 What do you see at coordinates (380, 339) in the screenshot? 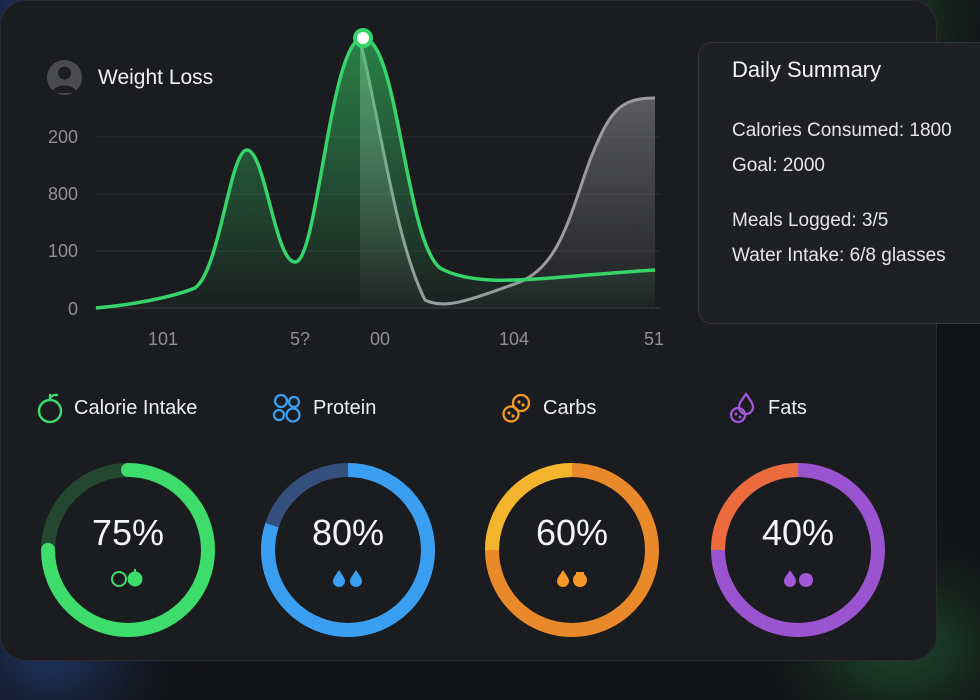
I see `x-tick-label: 00` at bounding box center [380, 339].